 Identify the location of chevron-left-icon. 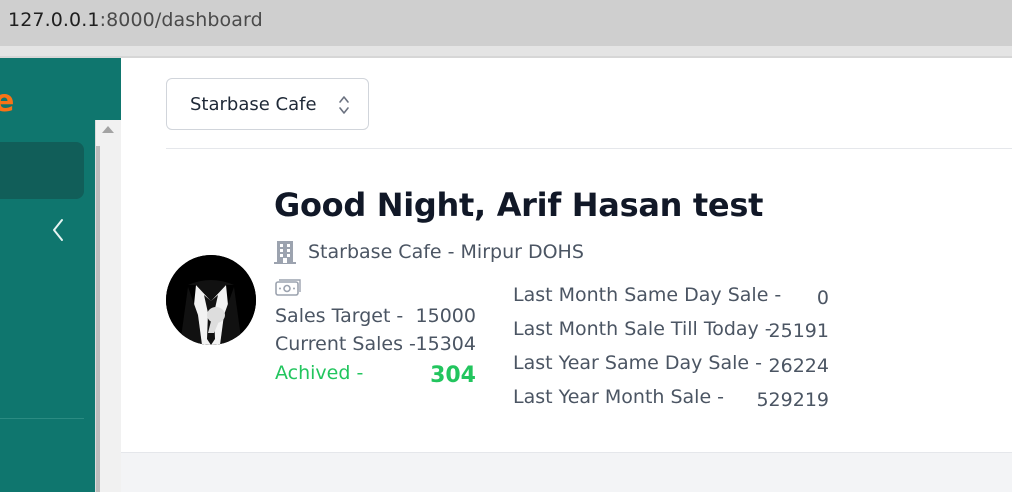
(58, 230).